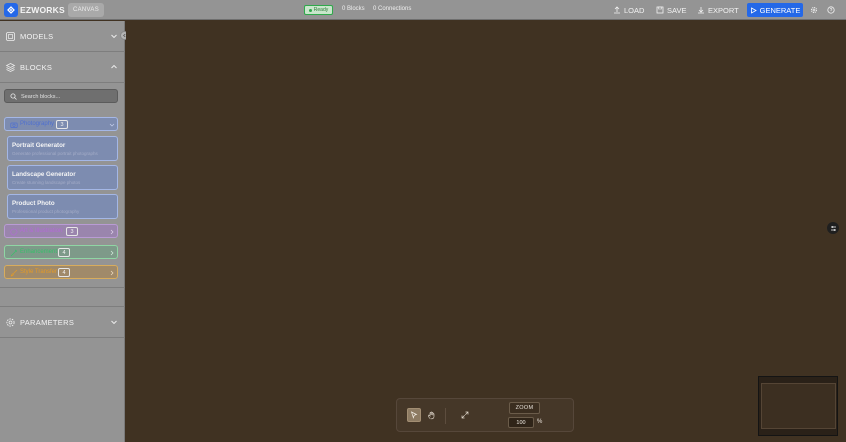 Image resolution: width=846 pixels, height=442 pixels. I want to click on block-description: Professional product photography, so click(46, 211).